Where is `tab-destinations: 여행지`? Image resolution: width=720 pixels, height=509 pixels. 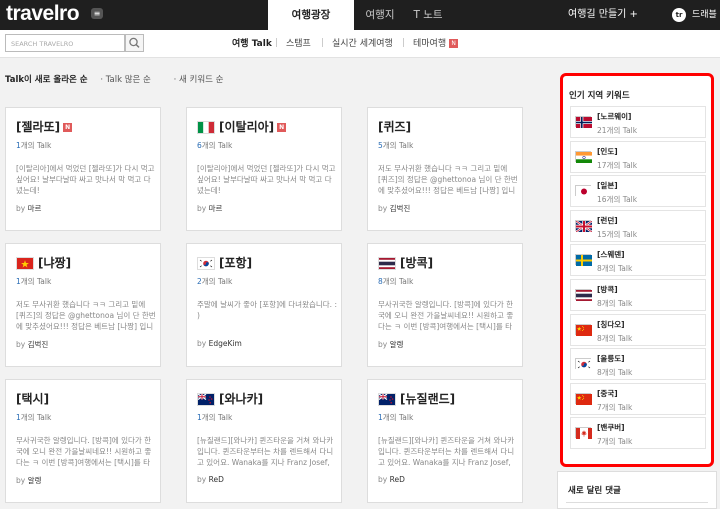 tab-destinations: 여행지 is located at coordinates (380, 15).